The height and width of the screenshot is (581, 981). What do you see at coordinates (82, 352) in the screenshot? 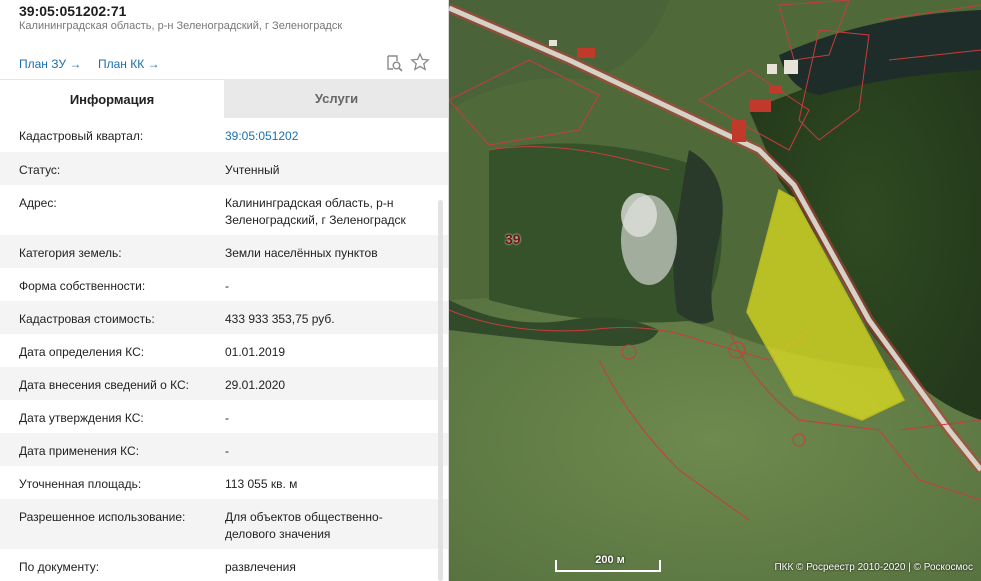
I see `row-label: Дата определения КС:` at bounding box center [82, 352].